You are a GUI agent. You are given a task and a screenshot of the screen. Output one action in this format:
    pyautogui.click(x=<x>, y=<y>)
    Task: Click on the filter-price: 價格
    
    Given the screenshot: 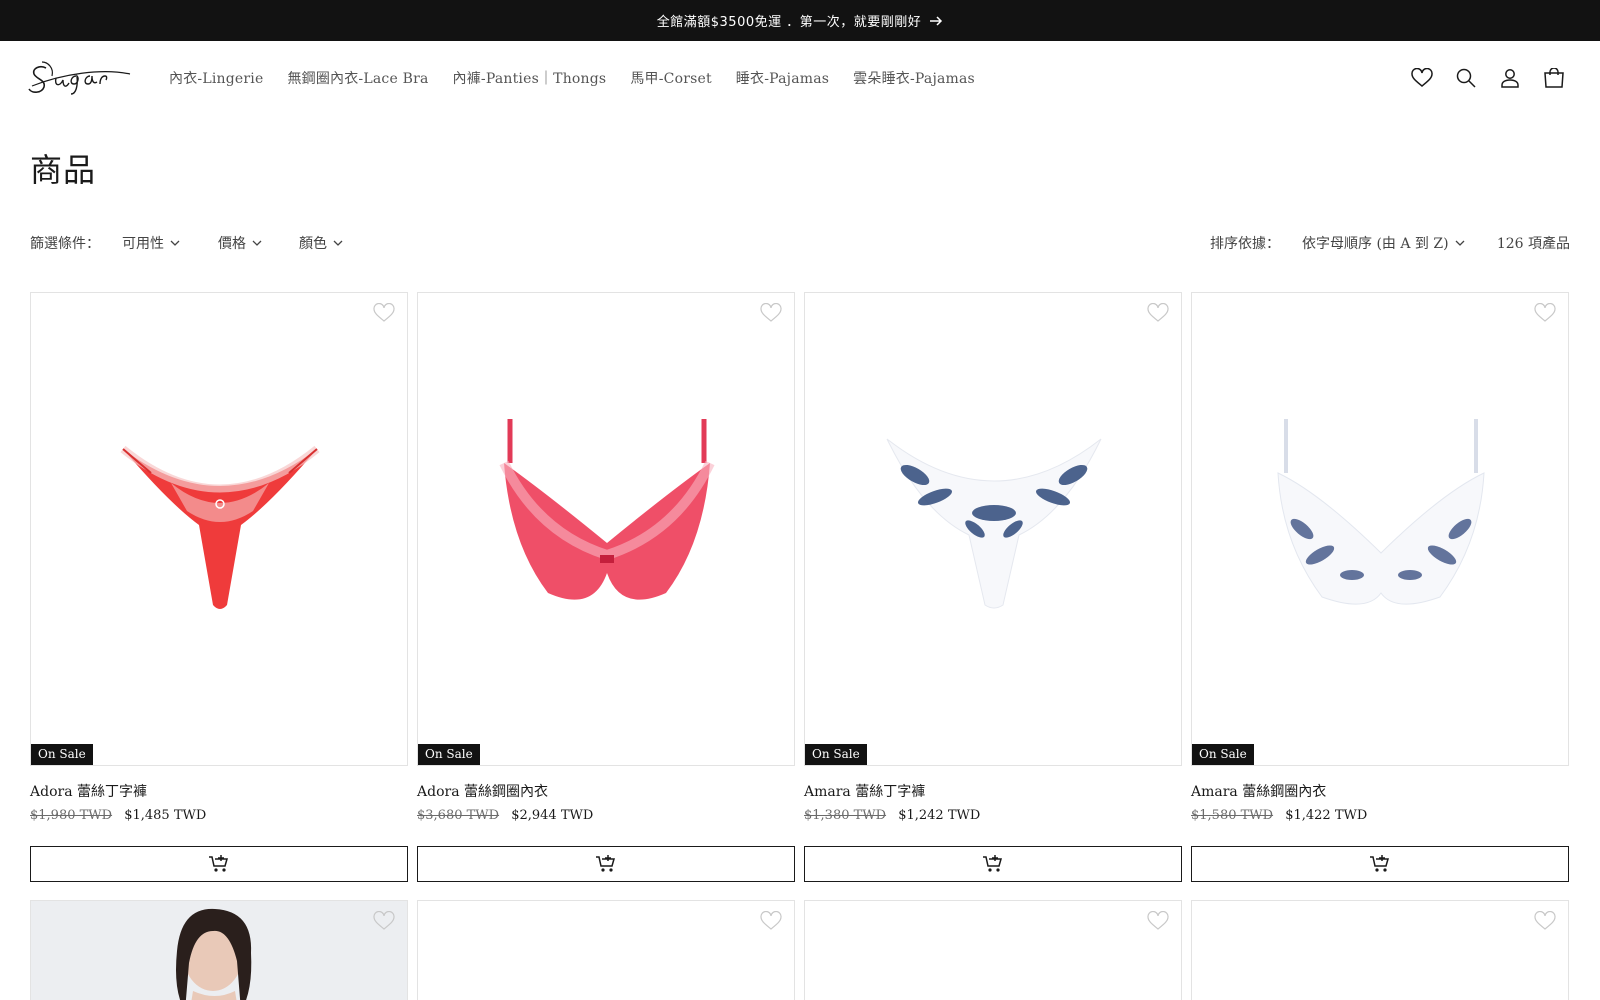 What is the action you would take?
    pyautogui.click(x=240, y=243)
    